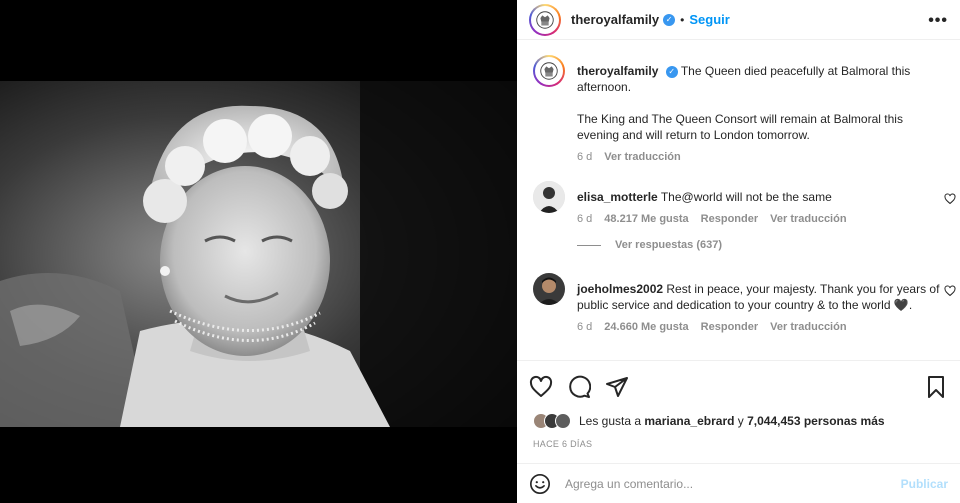  I want to click on liker-avatars, so click(552, 421).